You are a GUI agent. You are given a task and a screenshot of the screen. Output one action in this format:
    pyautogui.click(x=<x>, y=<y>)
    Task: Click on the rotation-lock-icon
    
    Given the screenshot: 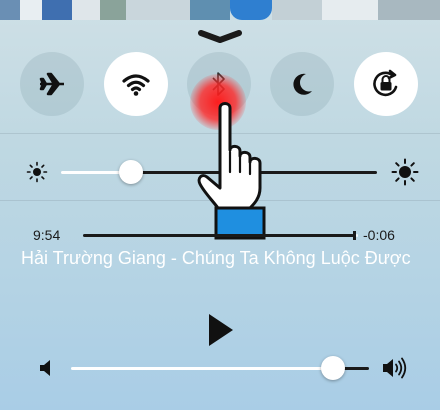 What is the action you would take?
    pyautogui.click(x=385, y=83)
    